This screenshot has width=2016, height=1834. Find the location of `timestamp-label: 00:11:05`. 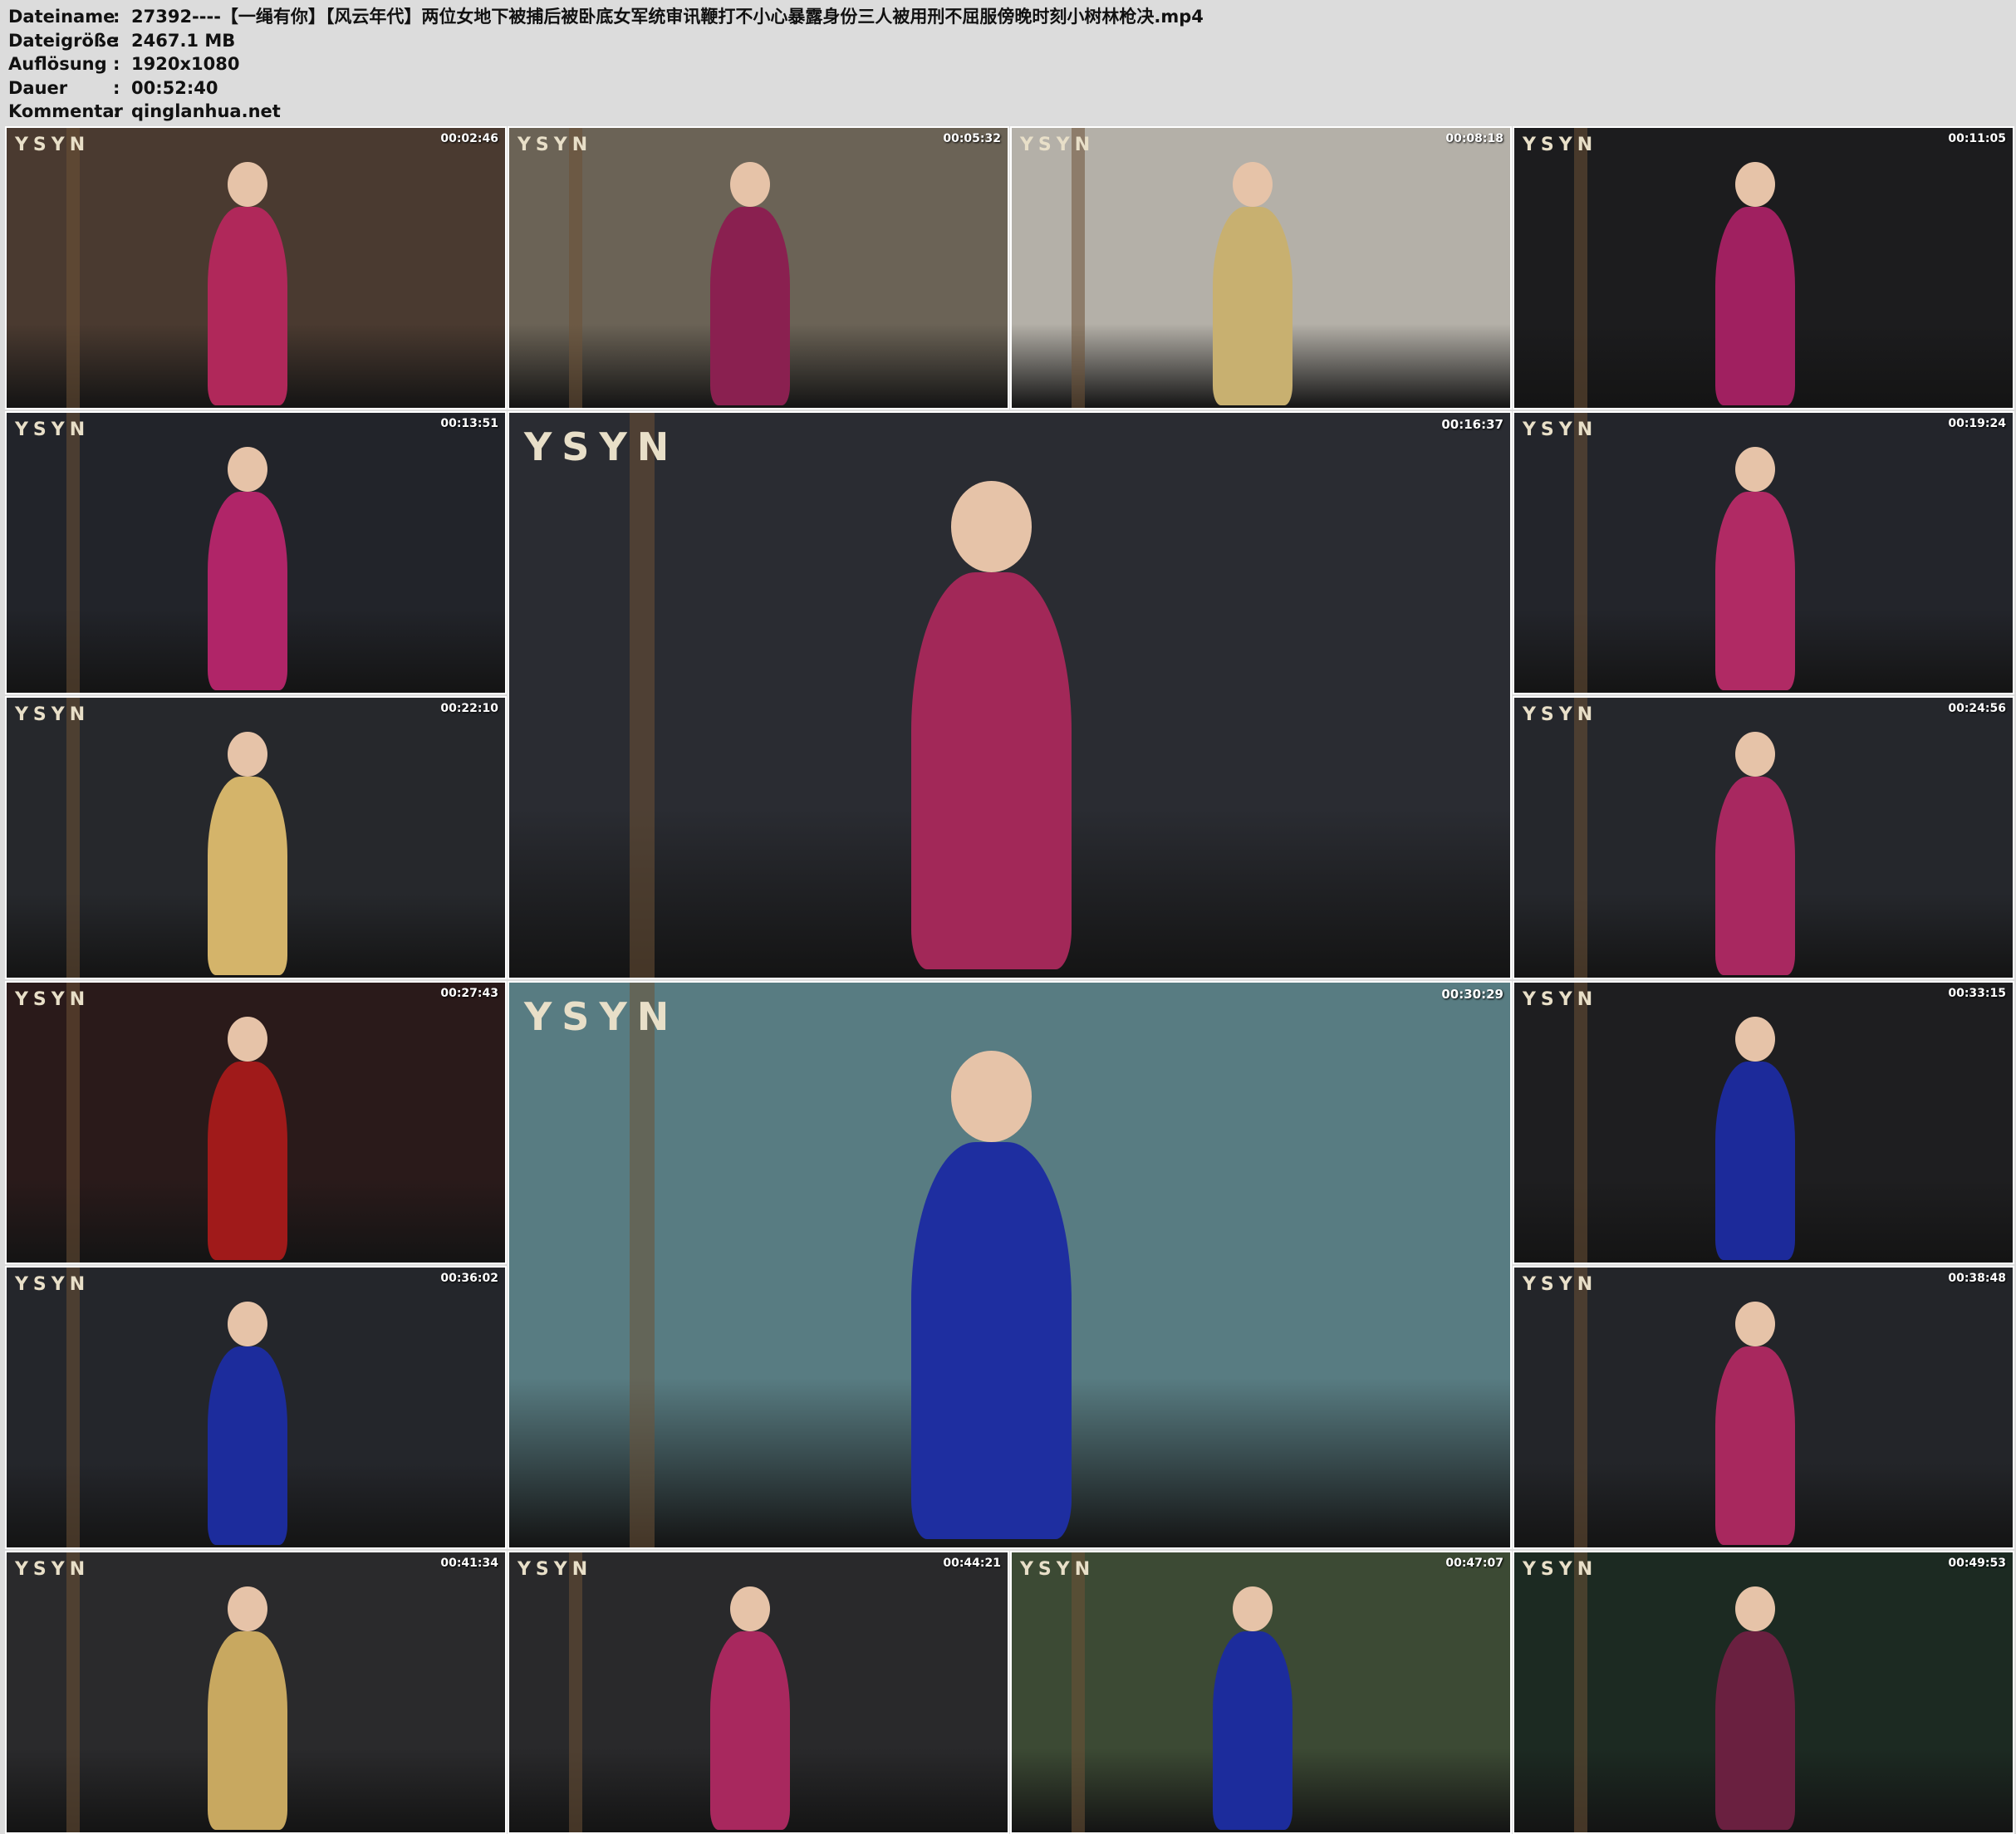

timestamp-label: 00:11:05 is located at coordinates (1977, 138).